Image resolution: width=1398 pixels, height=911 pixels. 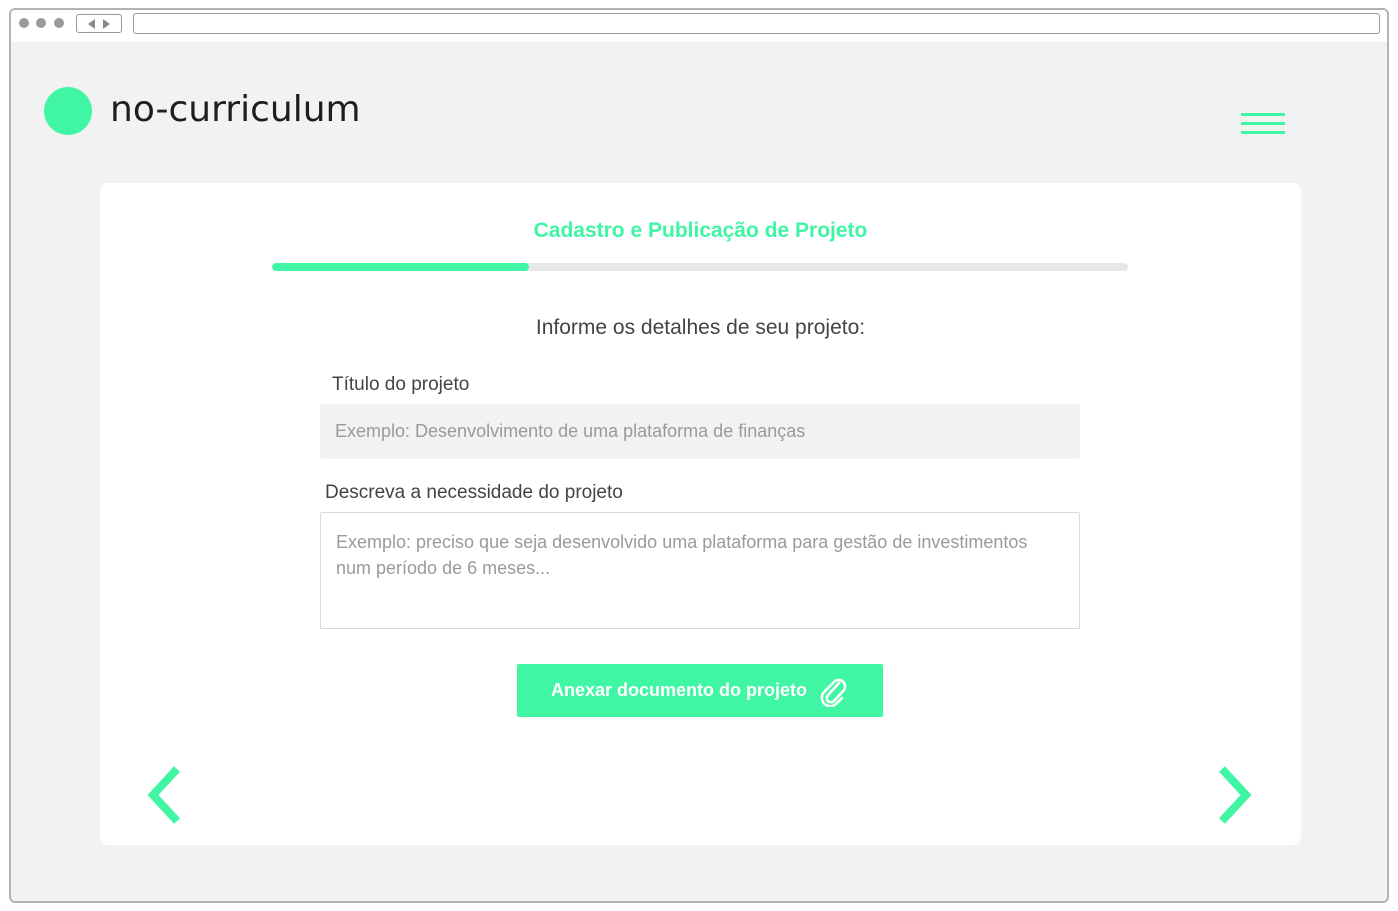 What do you see at coordinates (700, 570) in the screenshot?
I see `project-description-textarea` at bounding box center [700, 570].